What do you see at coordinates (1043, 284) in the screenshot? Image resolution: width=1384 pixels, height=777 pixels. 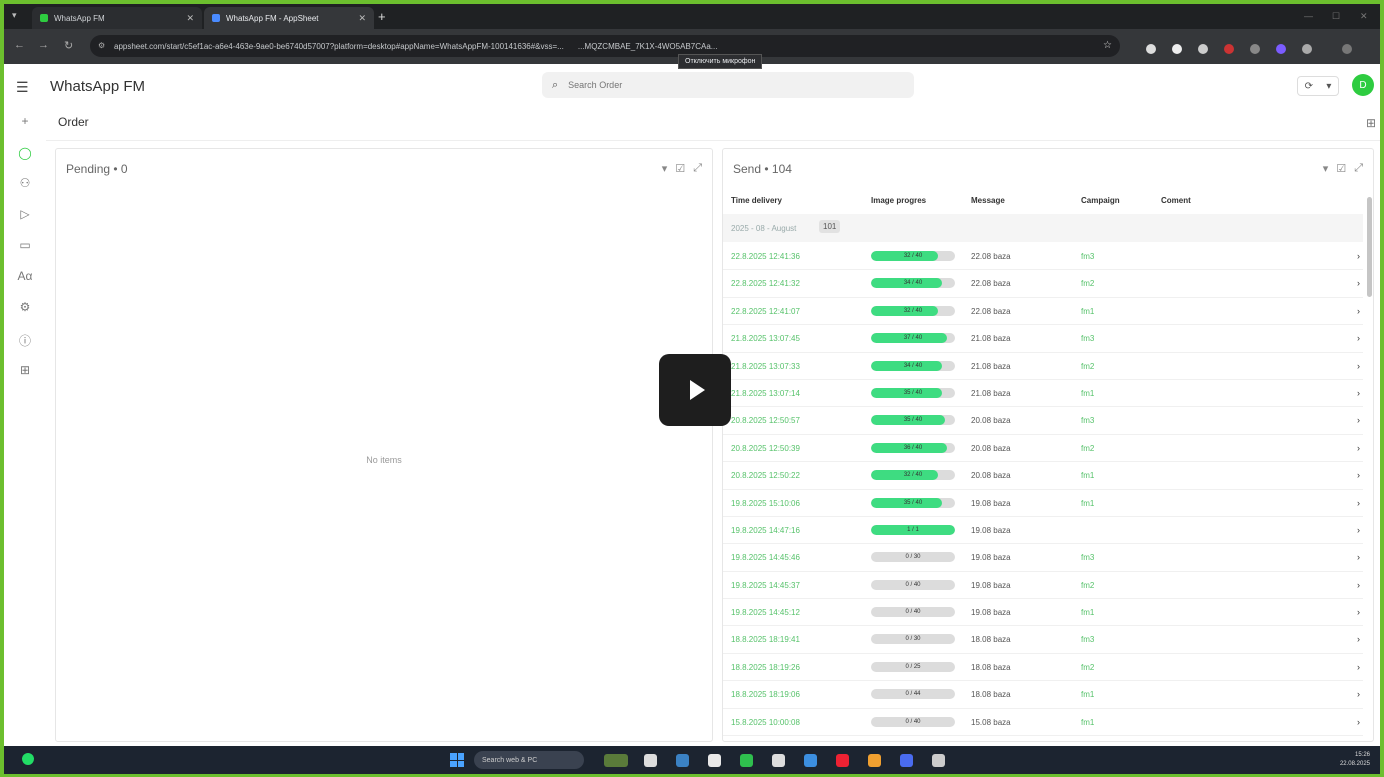 I see `table-row: 22.8.2025 12:41:32 34 / 40 22.08 baza fm2 ›` at bounding box center [1043, 284].